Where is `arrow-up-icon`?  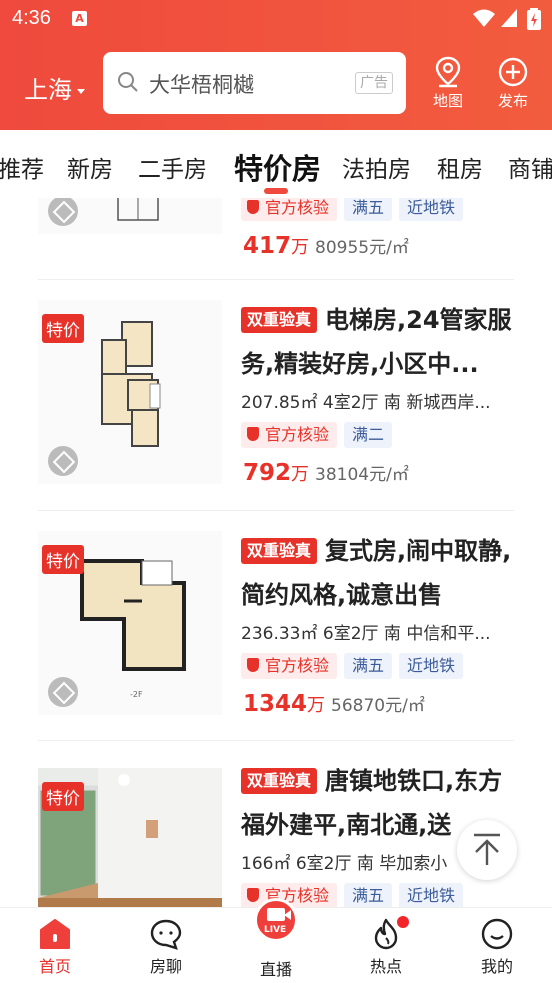 arrow-up-icon is located at coordinates (487, 849).